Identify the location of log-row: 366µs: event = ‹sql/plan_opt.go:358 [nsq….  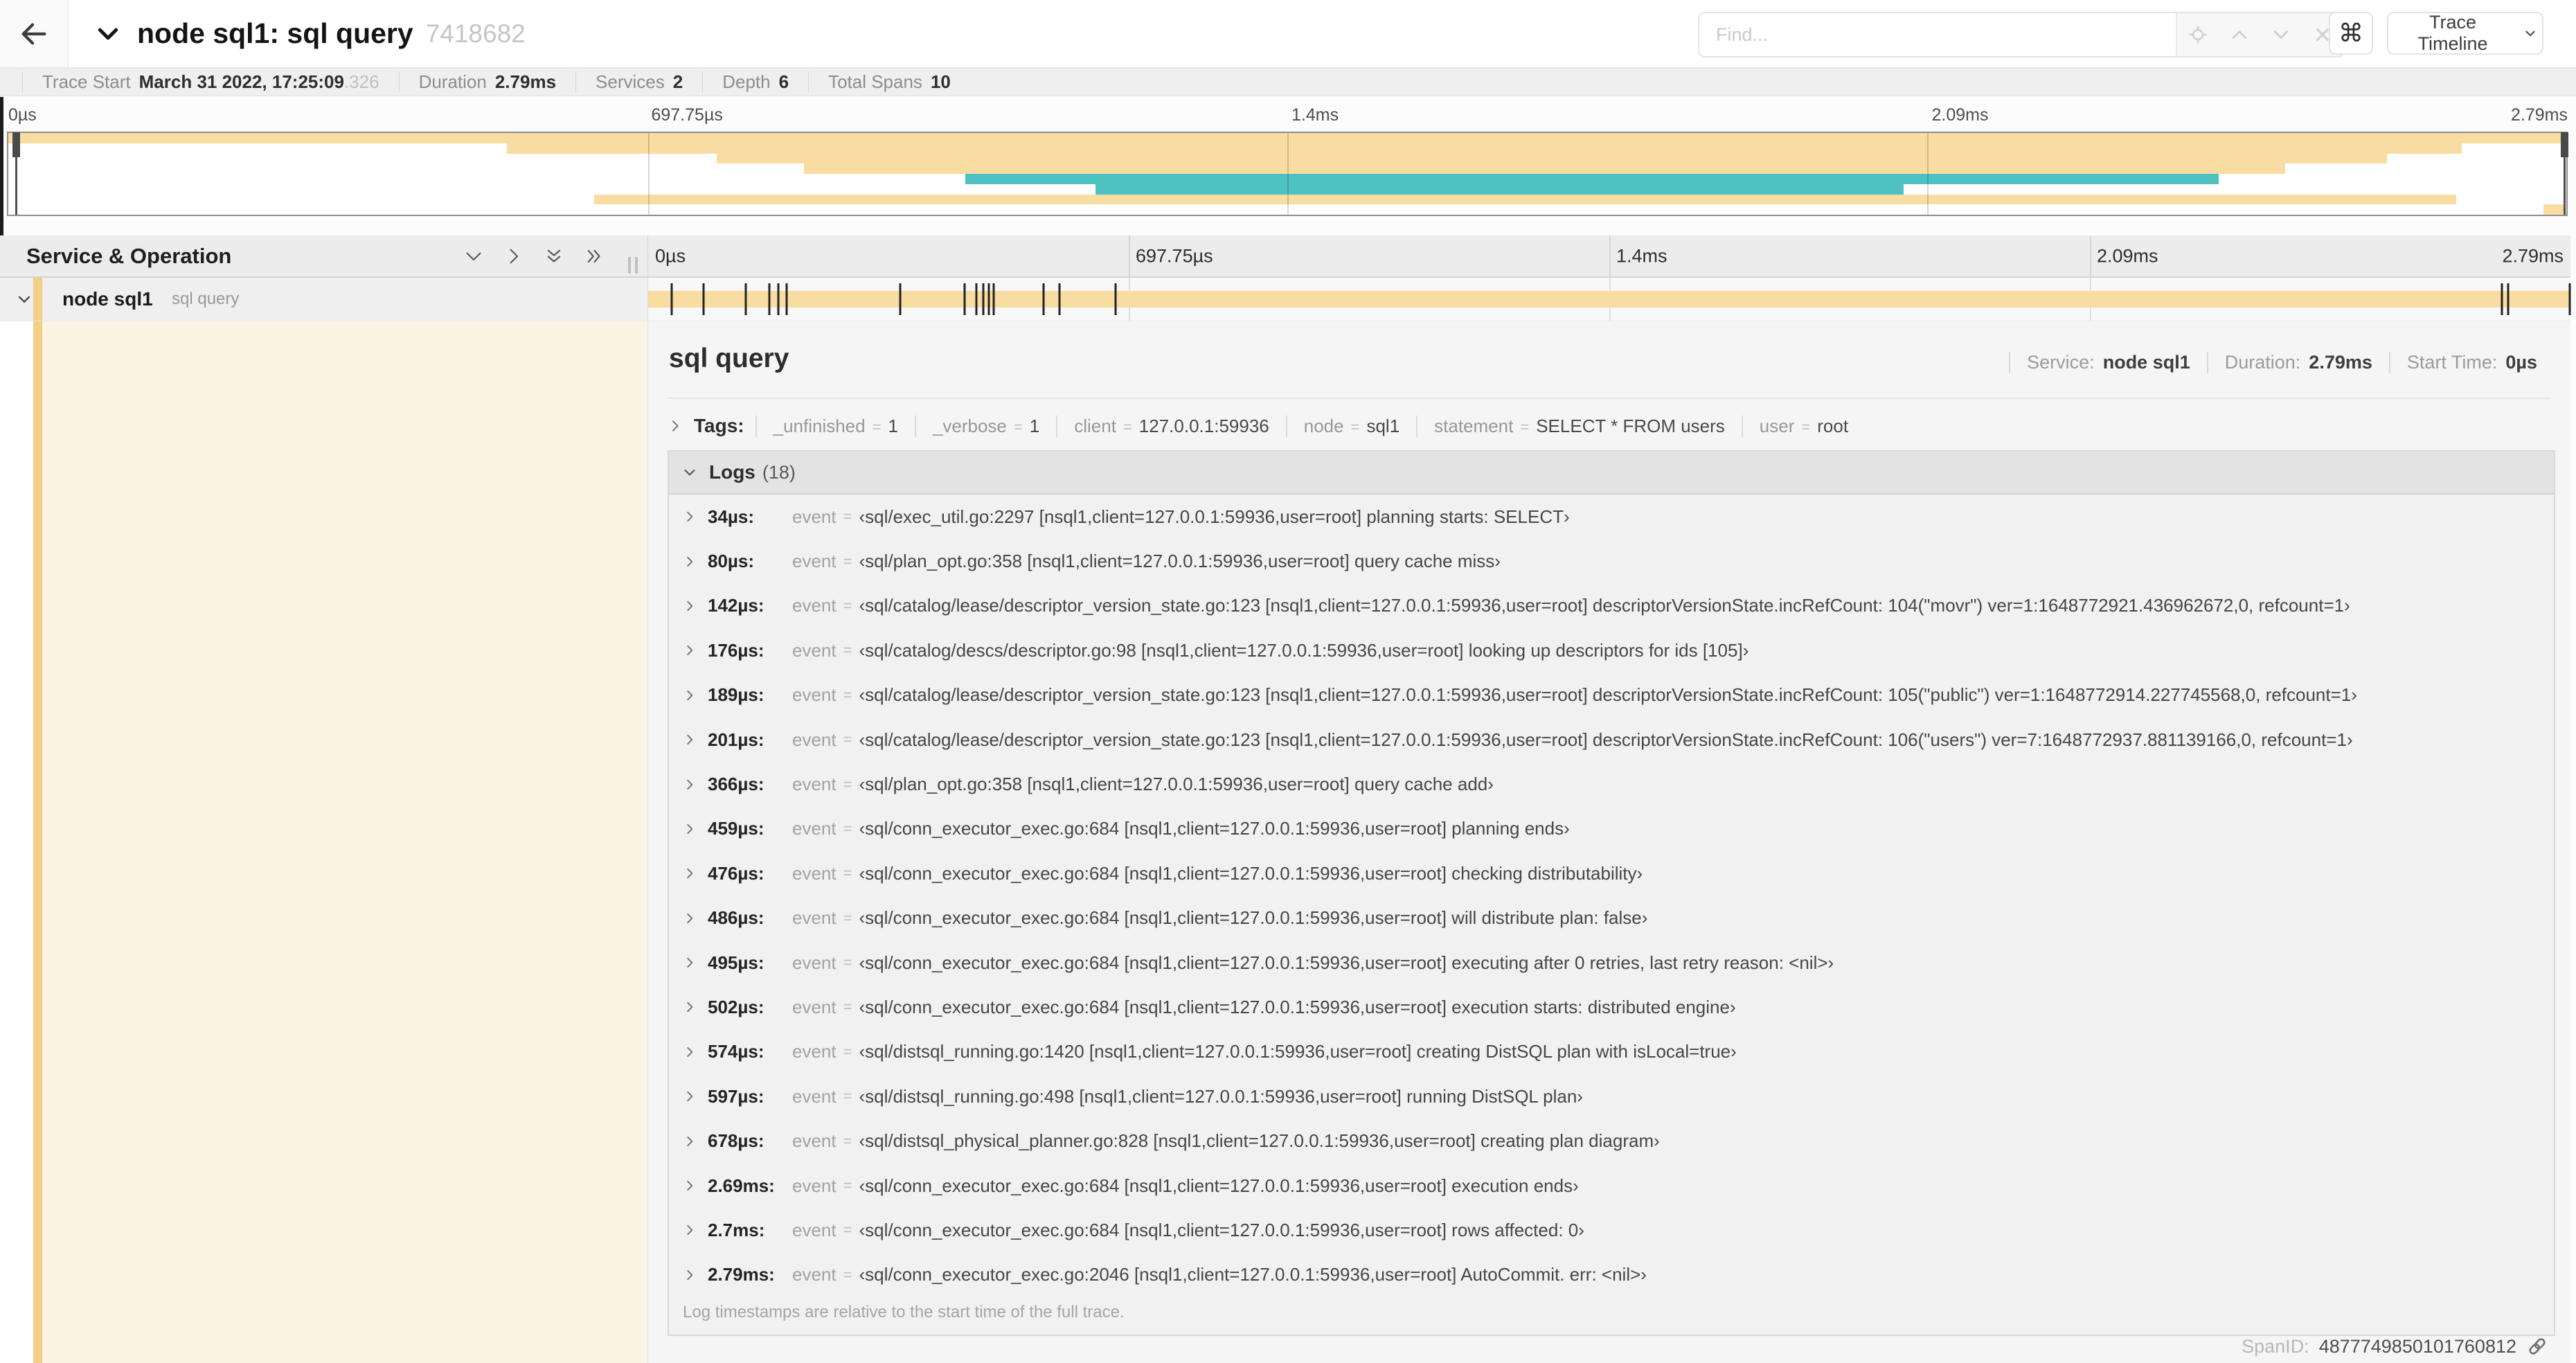
(1612, 784).